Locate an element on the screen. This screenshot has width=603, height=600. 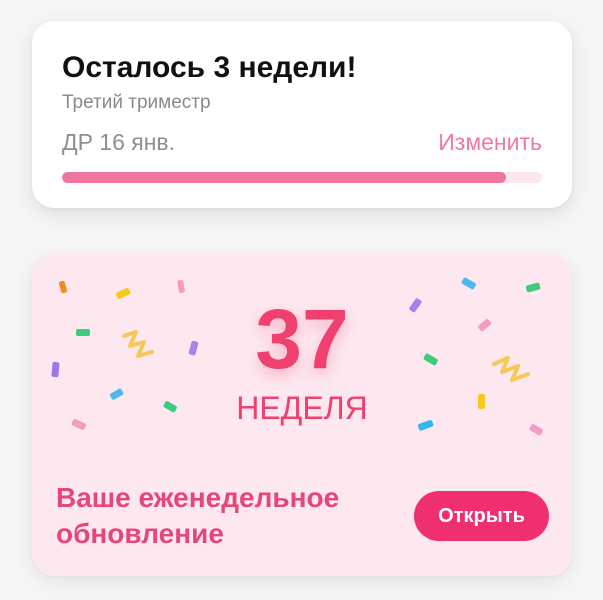
weekly-update-title: Ваше еженедельное обновление is located at coordinates (198, 515).